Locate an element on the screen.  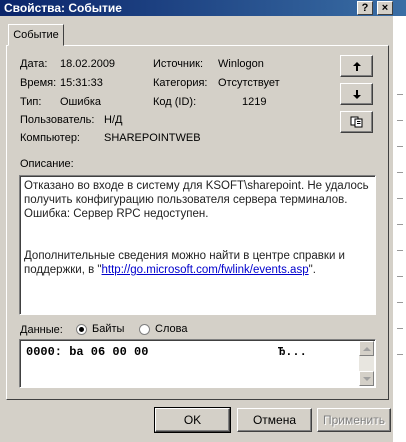
window-title: Свойства: Событие is located at coordinates (63, 8).